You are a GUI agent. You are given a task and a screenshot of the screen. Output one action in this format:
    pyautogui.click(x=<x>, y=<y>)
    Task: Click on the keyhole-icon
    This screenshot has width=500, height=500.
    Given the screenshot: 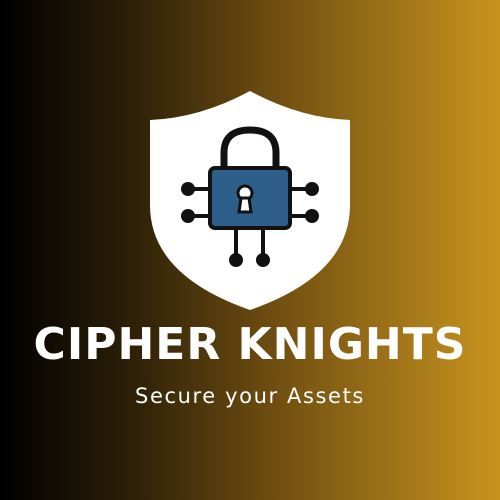 What is the action you would take?
    pyautogui.click(x=245, y=199)
    